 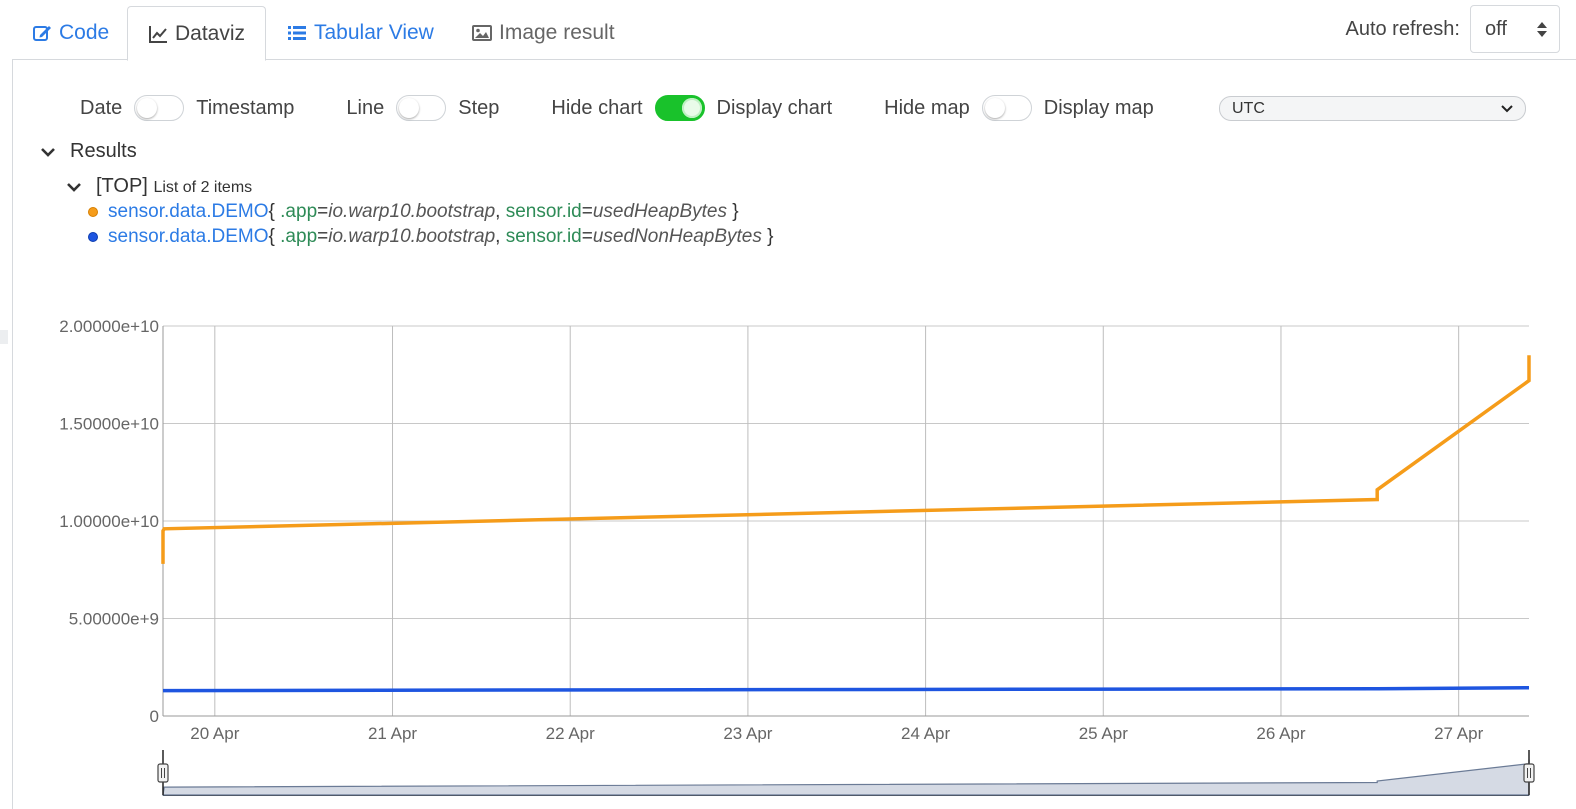 What do you see at coordinates (774, 107) in the screenshot?
I see `display-chart-label: Display chart` at bounding box center [774, 107].